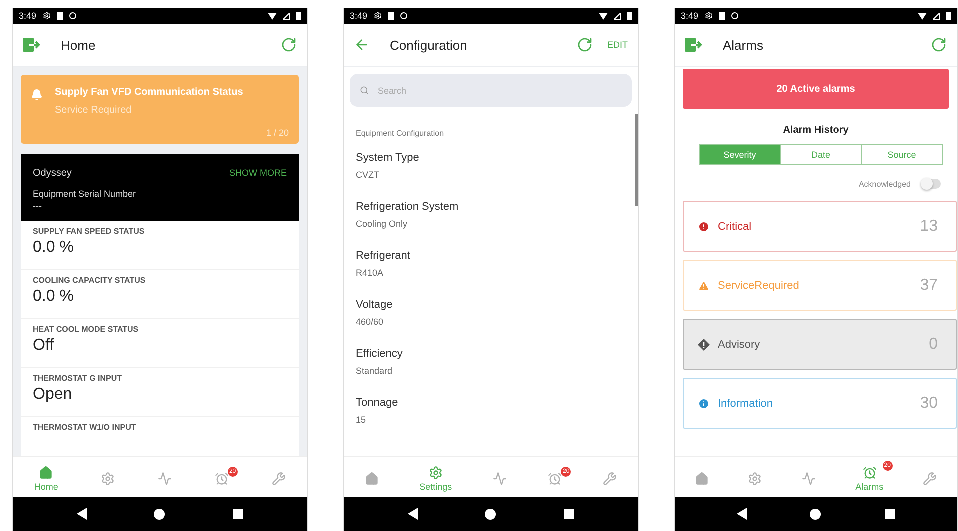  What do you see at coordinates (388, 158) in the screenshot?
I see `field-label: System Type` at bounding box center [388, 158].